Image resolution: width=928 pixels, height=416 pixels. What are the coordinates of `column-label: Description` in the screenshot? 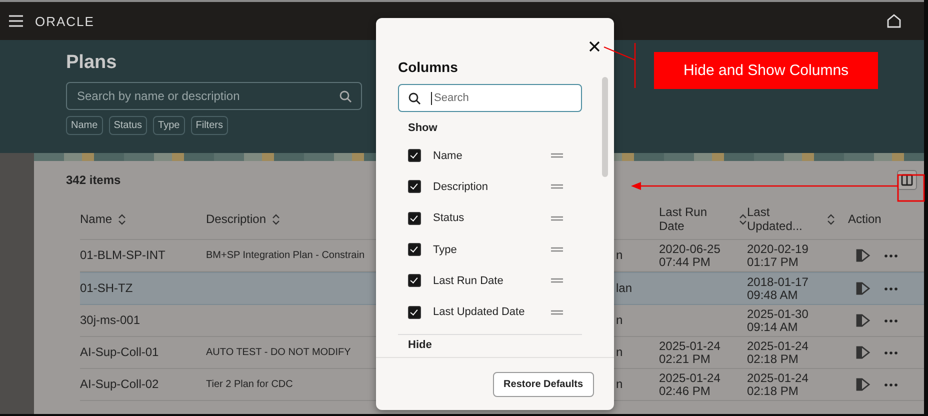 It's located at (461, 187).